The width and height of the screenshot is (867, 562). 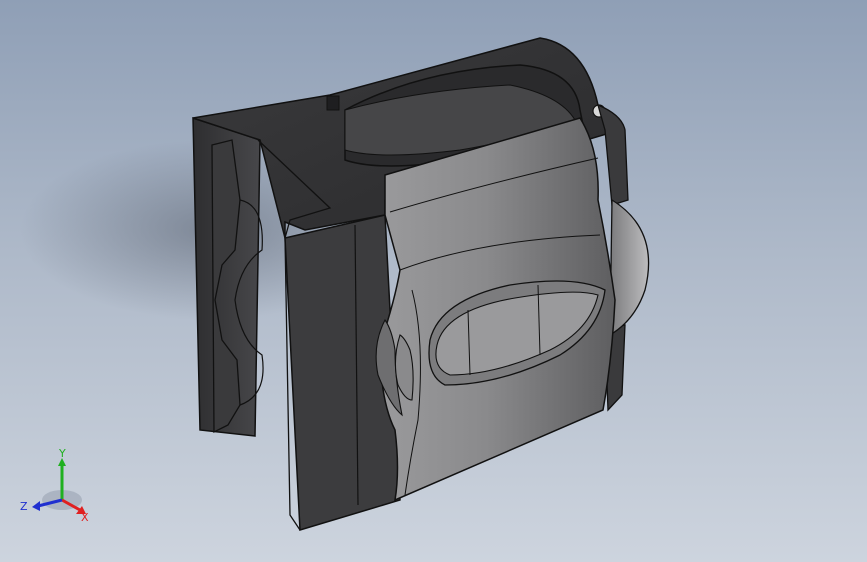 What do you see at coordinates (629, 267) in the screenshot?
I see `side-bulge` at bounding box center [629, 267].